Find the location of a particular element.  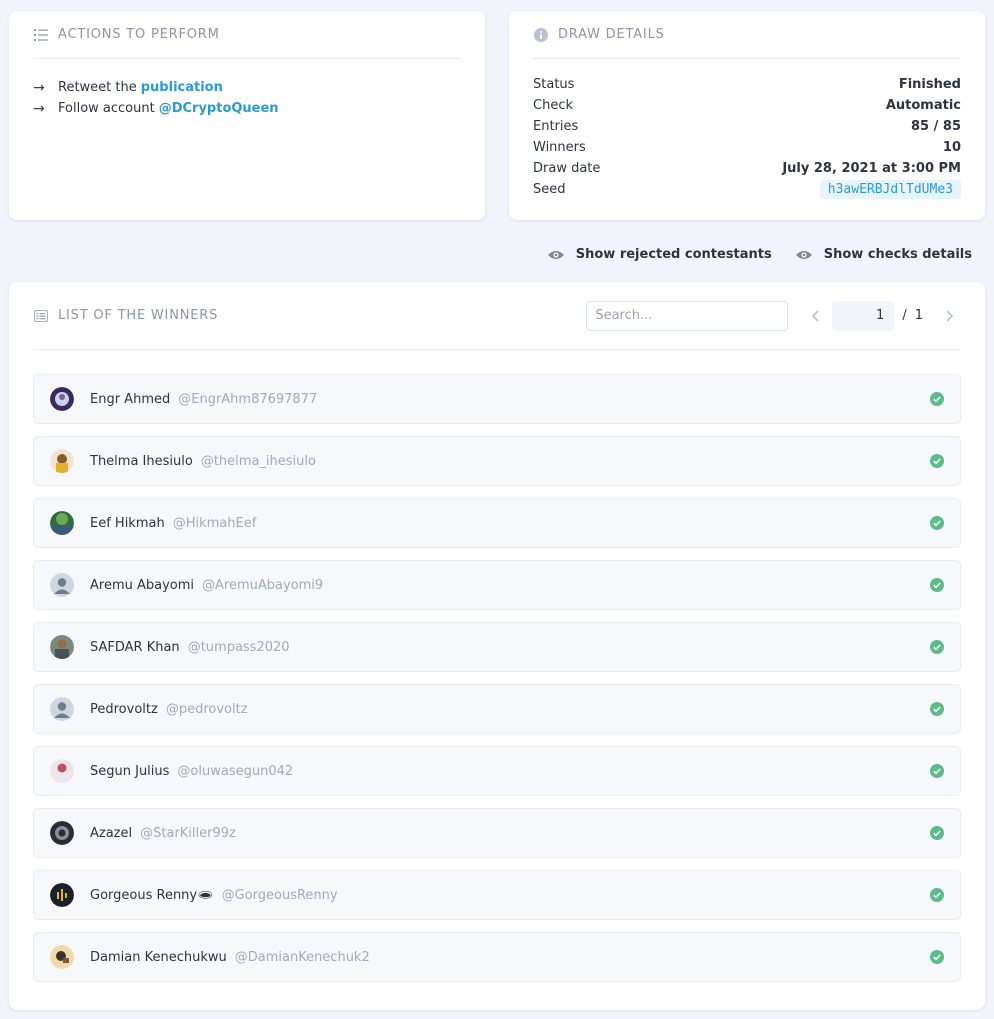

winners-title-group: List of the winners is located at coordinates (125, 316).